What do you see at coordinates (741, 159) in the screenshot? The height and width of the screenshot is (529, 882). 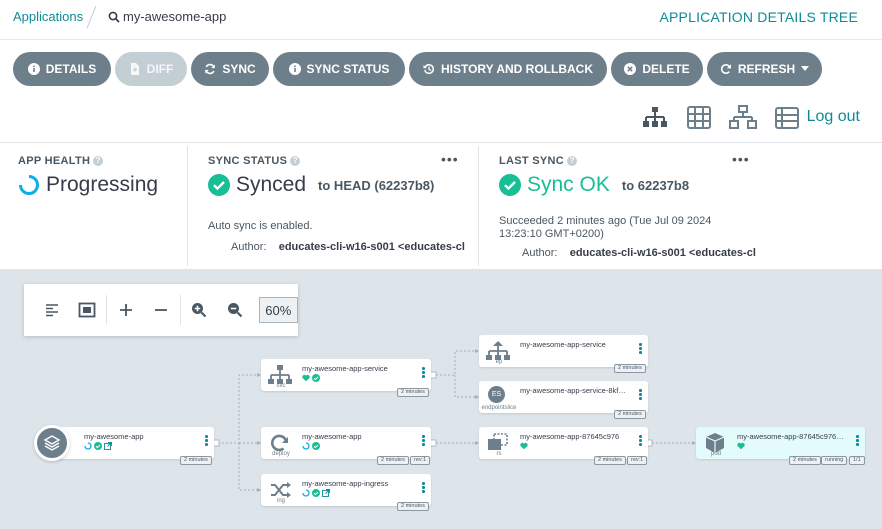 I see `last-sync-more-icon: •••` at bounding box center [741, 159].